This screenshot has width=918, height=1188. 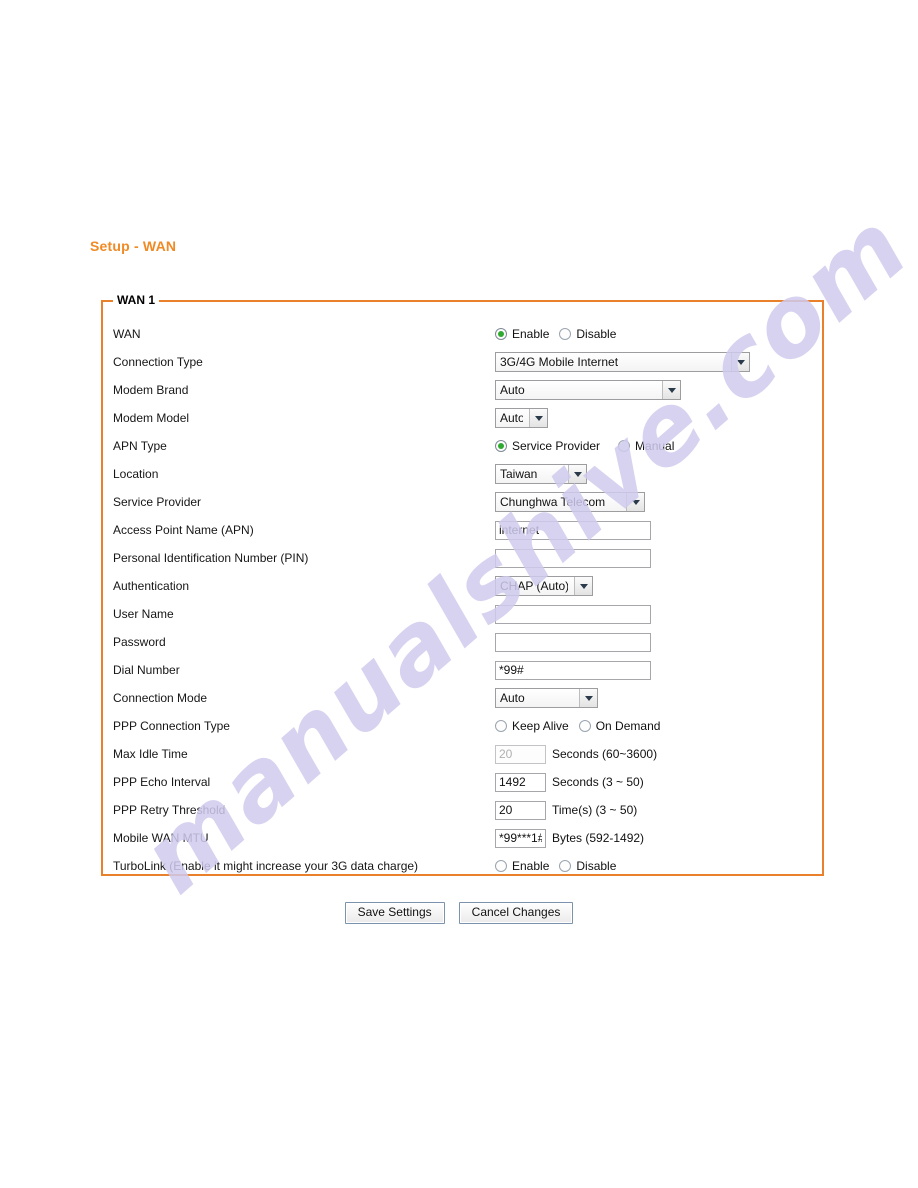 I want to click on dropdown-connection-type: 3G/4G Mobile Internet, so click(x=622, y=362).